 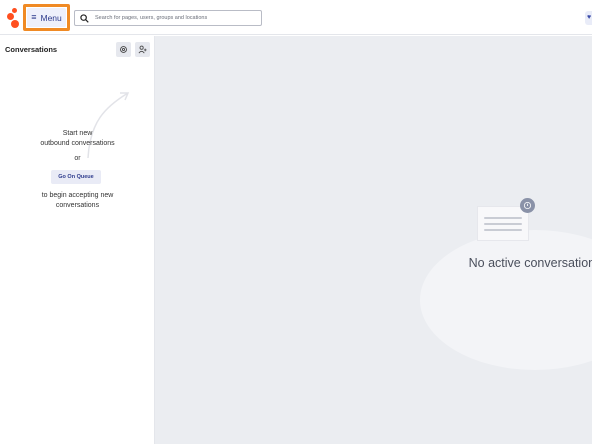 I want to click on go-on-queue-button: Go On Queue, so click(x=76, y=177).